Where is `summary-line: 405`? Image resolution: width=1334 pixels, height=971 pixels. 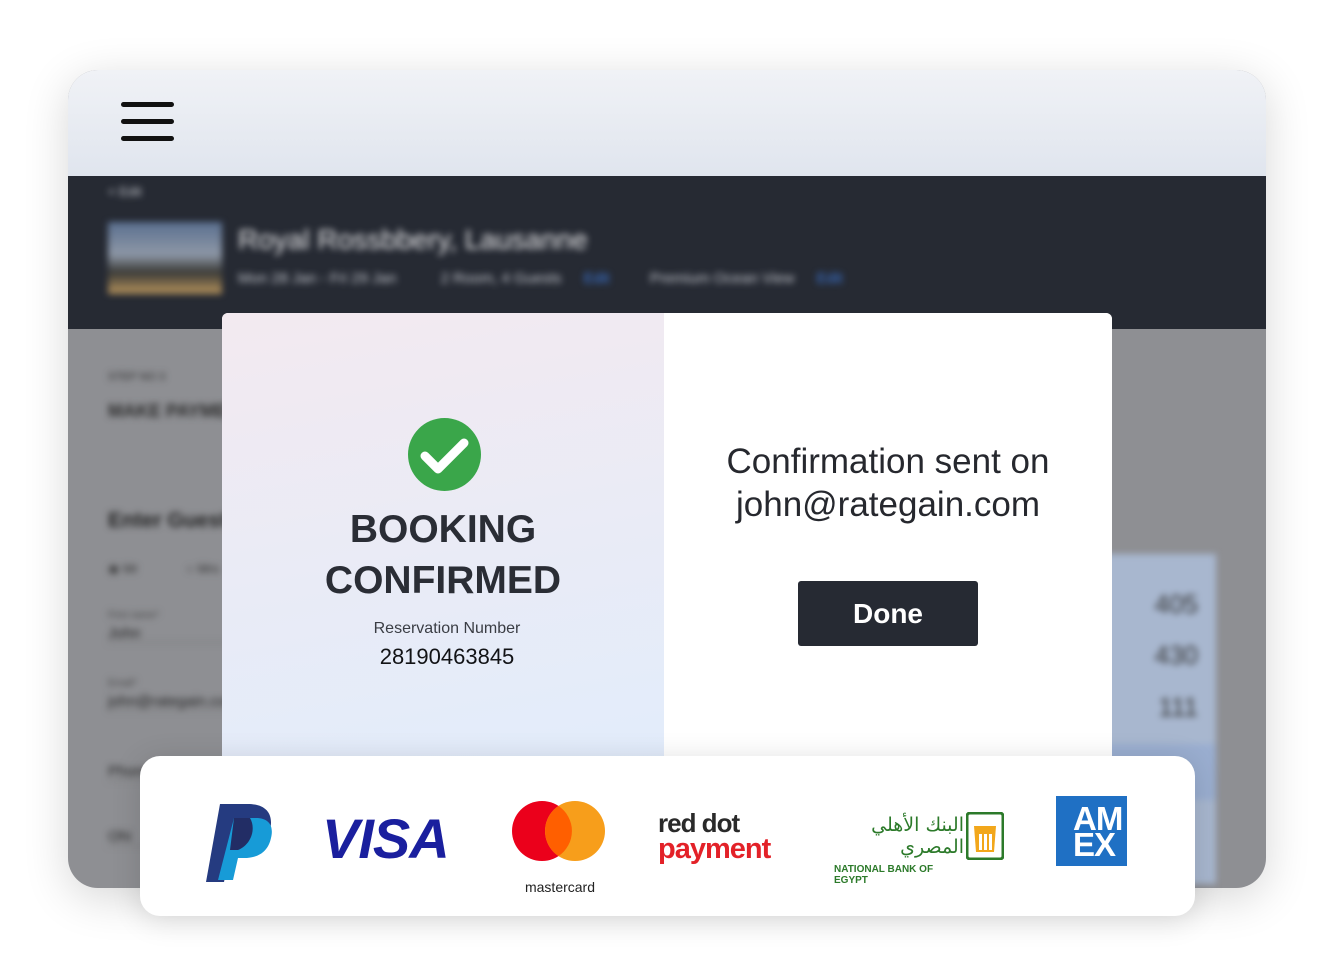 summary-line: 405 is located at coordinates (1176, 604).